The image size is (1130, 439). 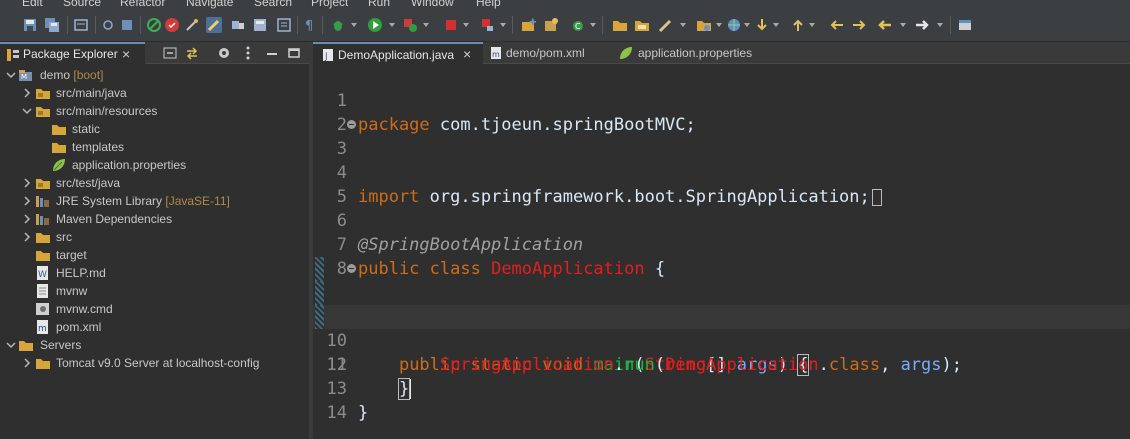 What do you see at coordinates (798, 25) in the screenshot?
I see `prev-annotation-icon` at bounding box center [798, 25].